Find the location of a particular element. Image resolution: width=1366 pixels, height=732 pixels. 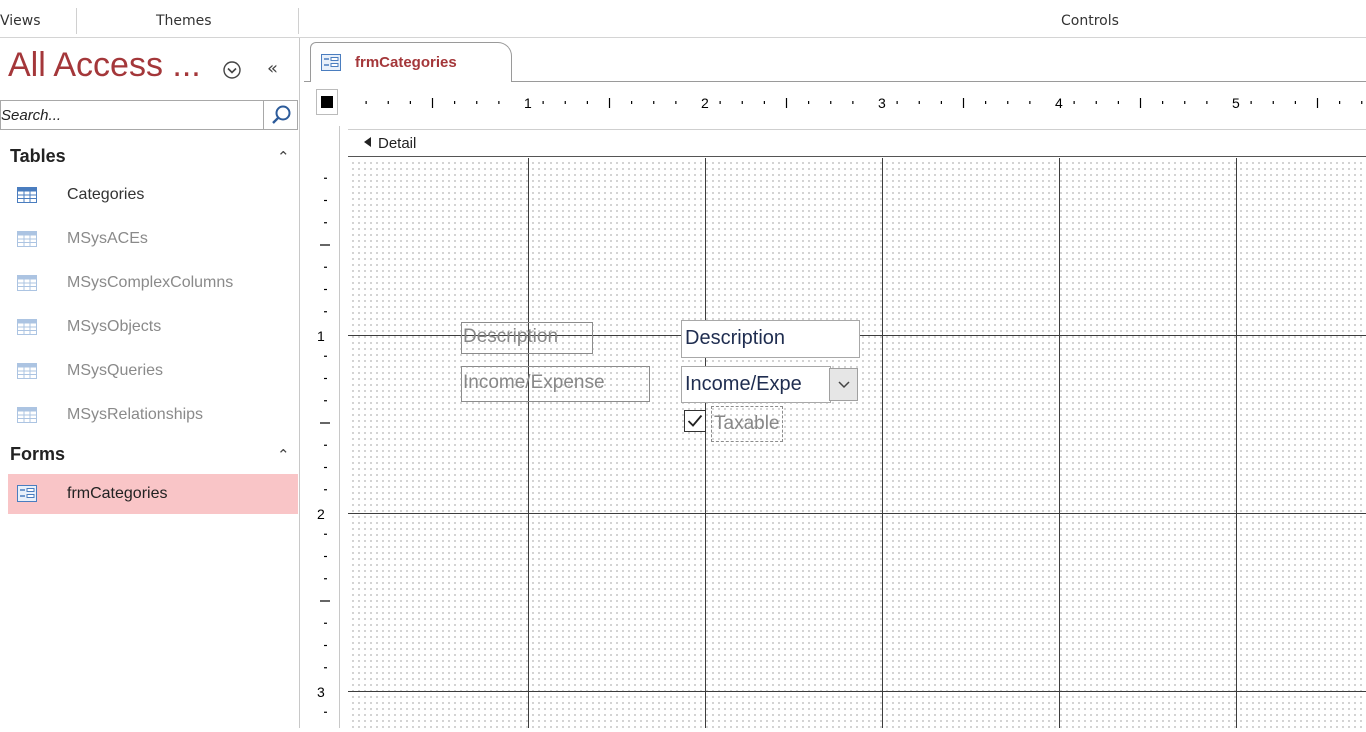

nav-item-msysobjects: MSysObjects is located at coordinates (149, 327).